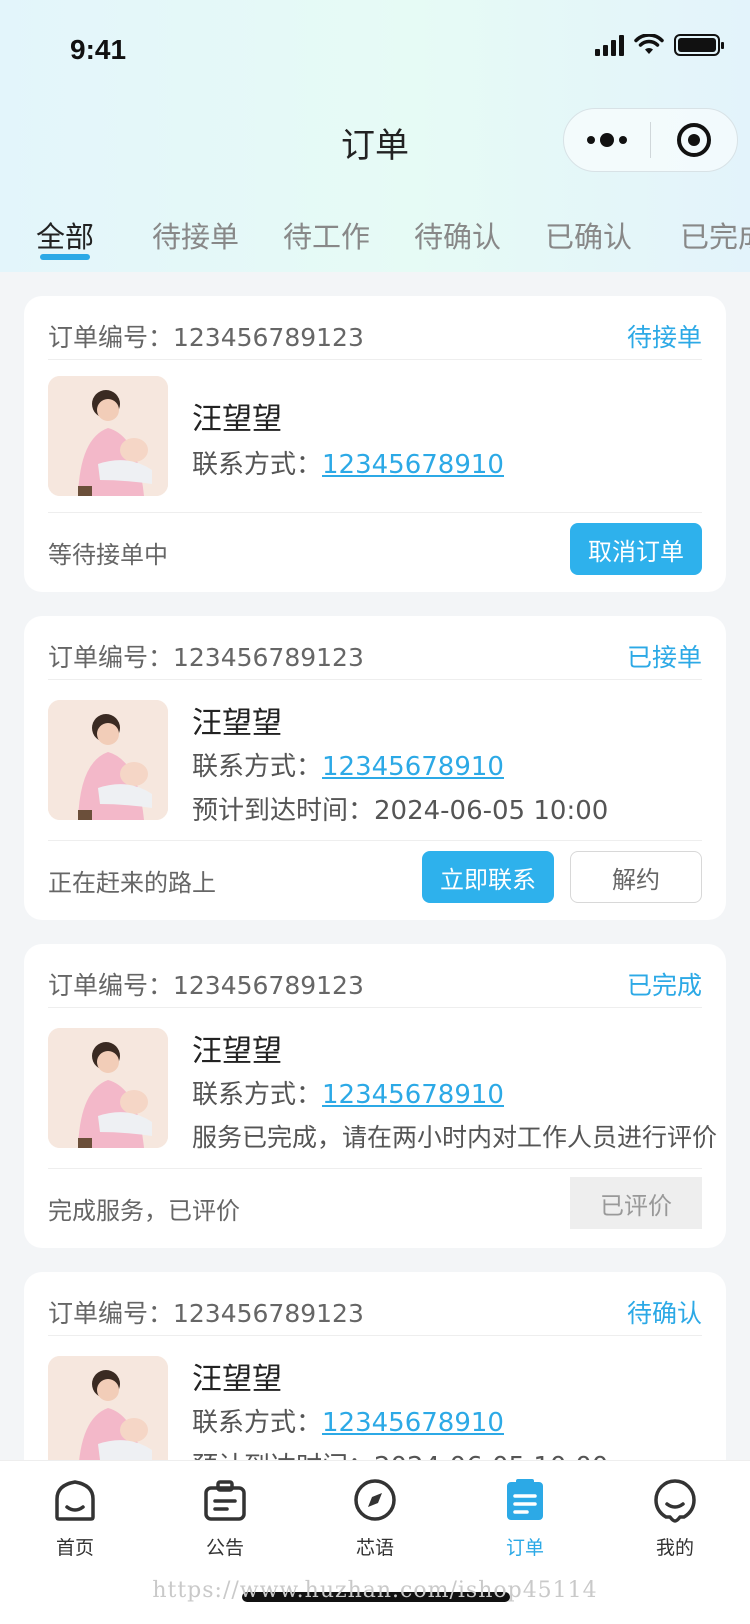  What do you see at coordinates (400, 811) in the screenshot?
I see `estimated-arrival-time: 预计到达时间：2024-06-05 10:00` at bounding box center [400, 811].